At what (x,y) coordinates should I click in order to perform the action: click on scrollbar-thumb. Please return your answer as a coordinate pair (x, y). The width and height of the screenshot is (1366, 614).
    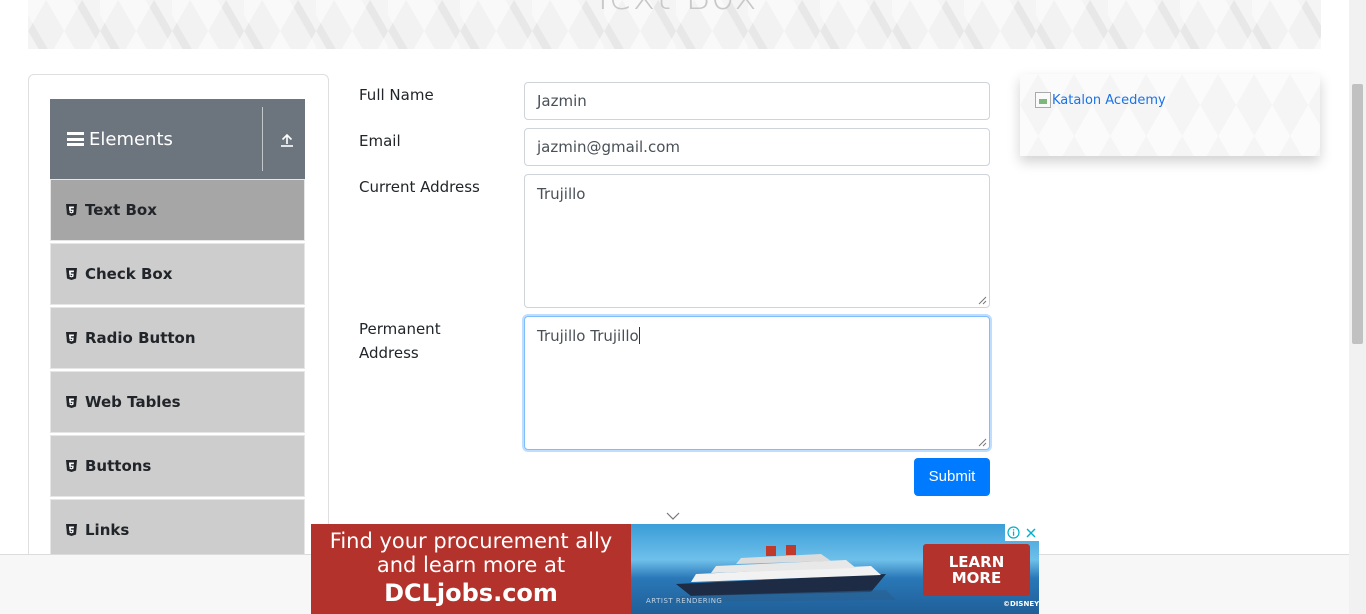
    Looking at the image, I should click on (1357, 214).